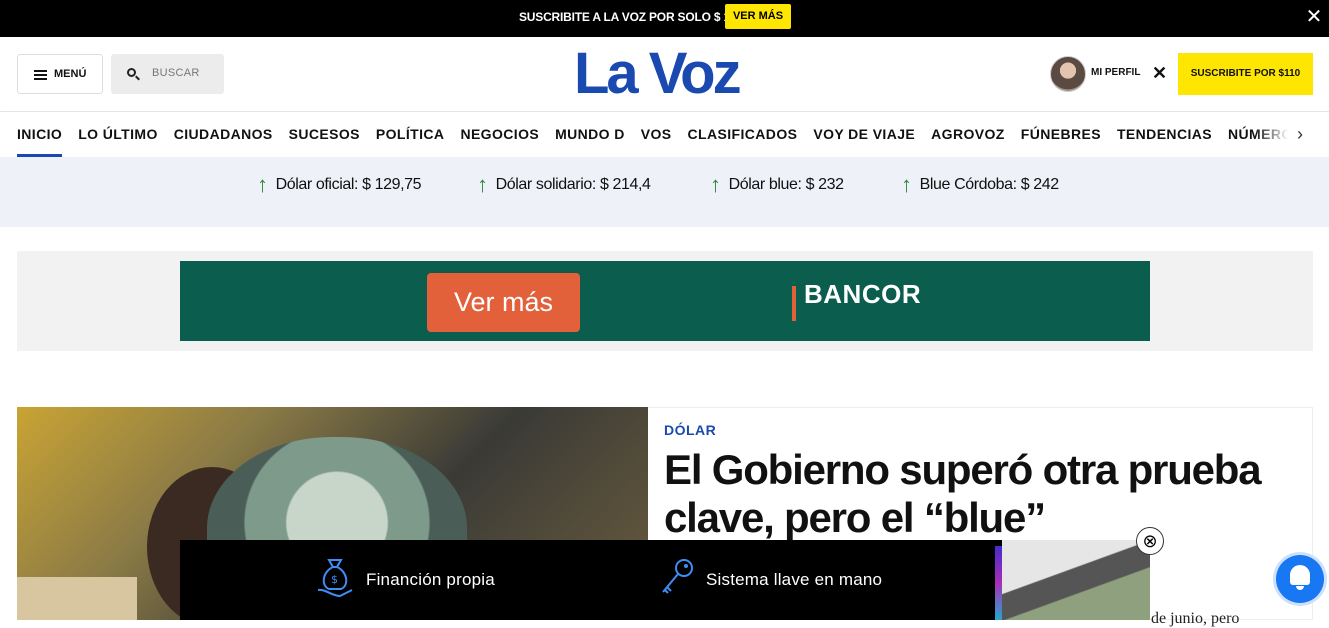  Describe the element at coordinates (665, 301) in the screenshot. I see `bancor-banner-ad: Ver más BANCOR` at that location.